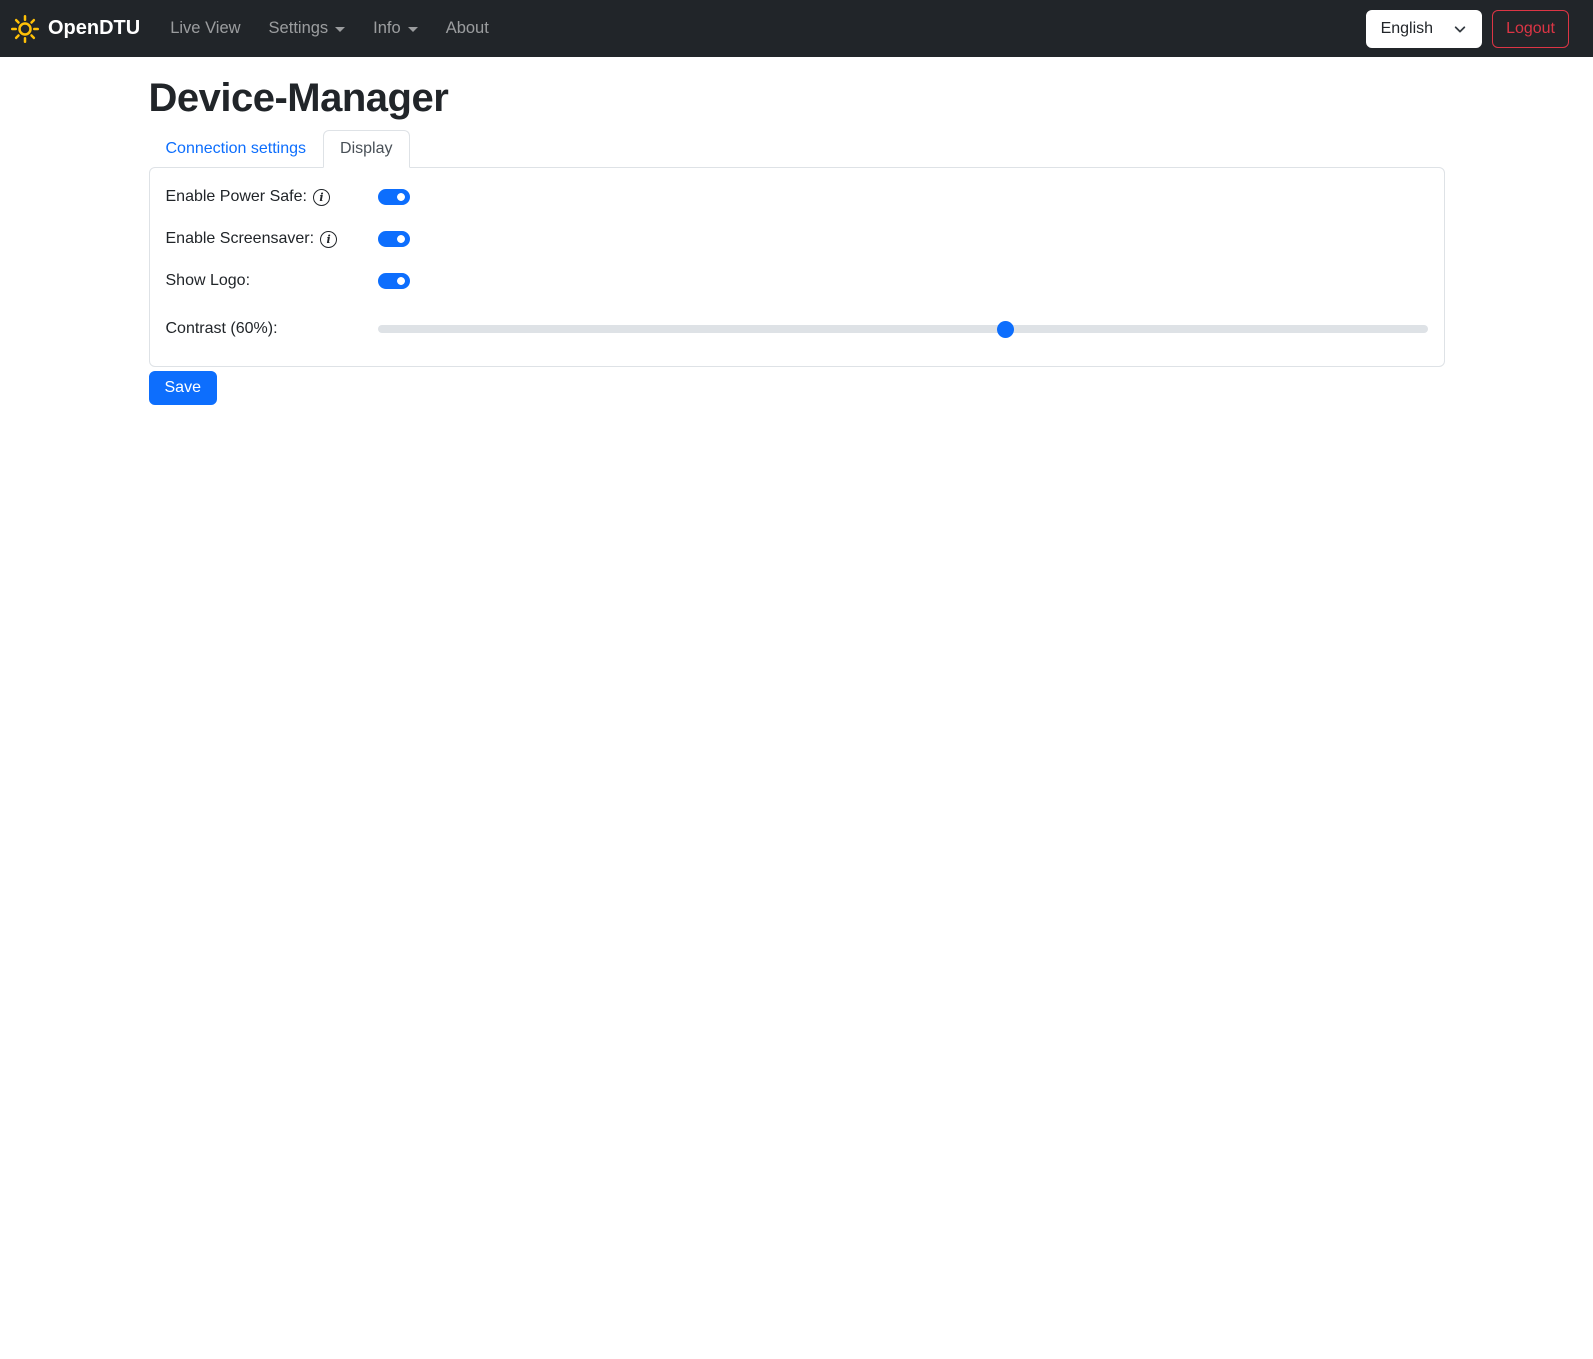 This screenshot has height=1359, width=1593. Describe the element at coordinates (236, 149) in the screenshot. I see `tab-connection-settings: Connection settings` at that location.